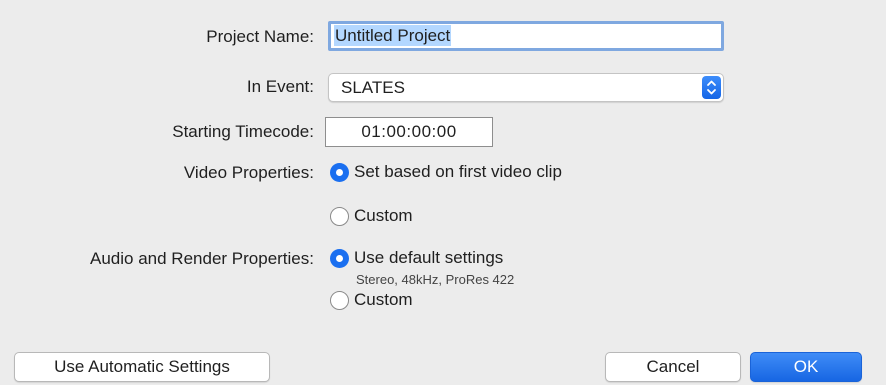  What do you see at coordinates (526, 87) in the screenshot?
I see `in-event-popup: SLATES` at bounding box center [526, 87].